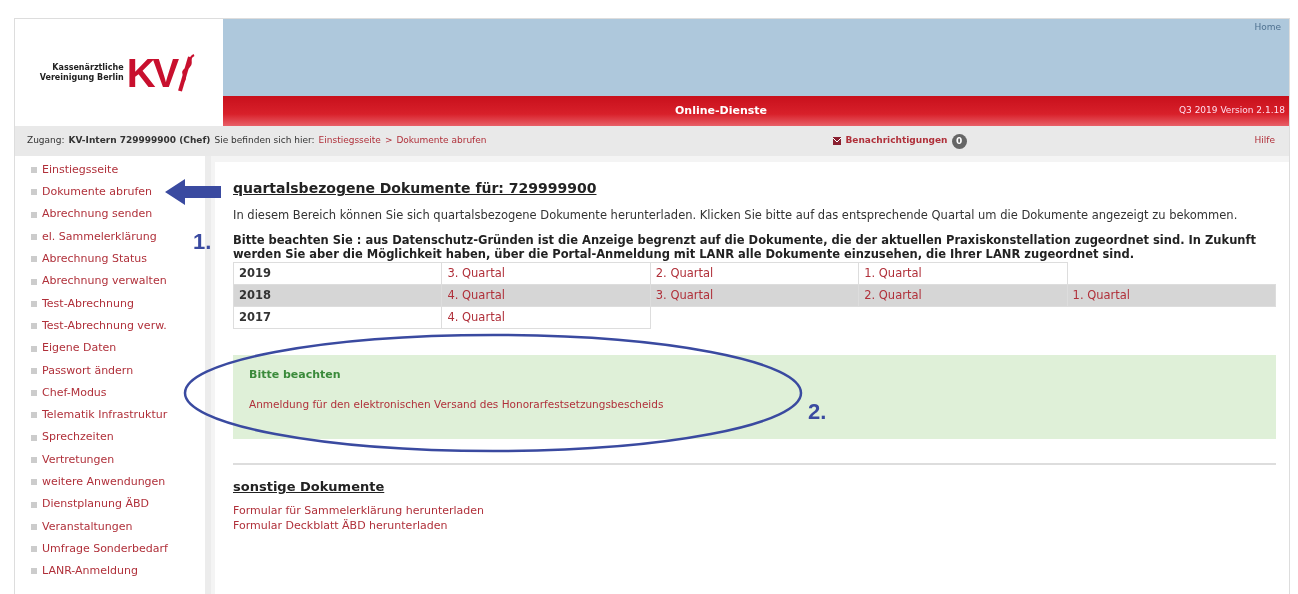 The image size is (1298, 594). What do you see at coordinates (745, 247) in the screenshot?
I see `notice-text: Bitte beachten Sie : aus Datenschutz-Gründen ist die Anzeige begrenzt auf die Dokumente, die der aktuellen Praxiskonstellation zugeordnet sind. In Zukunft werden Sie aber die Möglichkeit haben, über die Portal-Anmeldung mit LANR alle Dokumente einzusehen, die Ihrer LANR zugeordnet sind.` at bounding box center [745, 247].